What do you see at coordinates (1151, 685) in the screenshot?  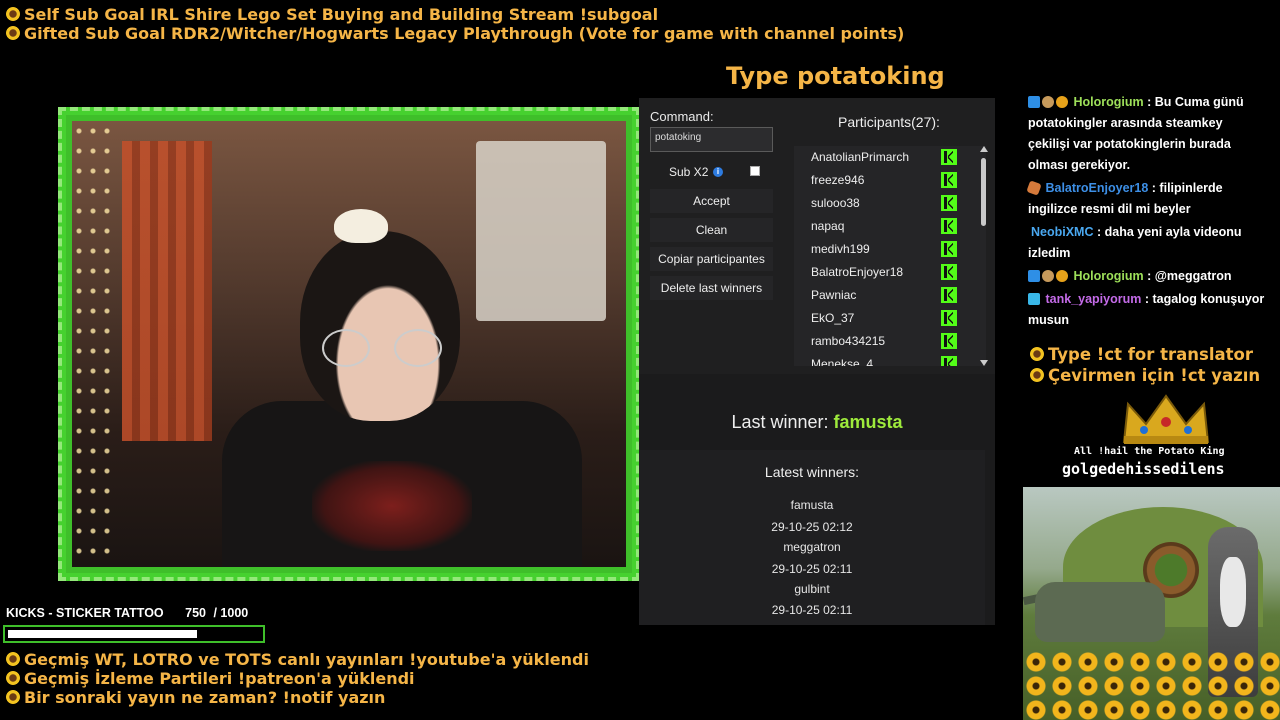 I see `sunflower-field` at bounding box center [1151, 685].